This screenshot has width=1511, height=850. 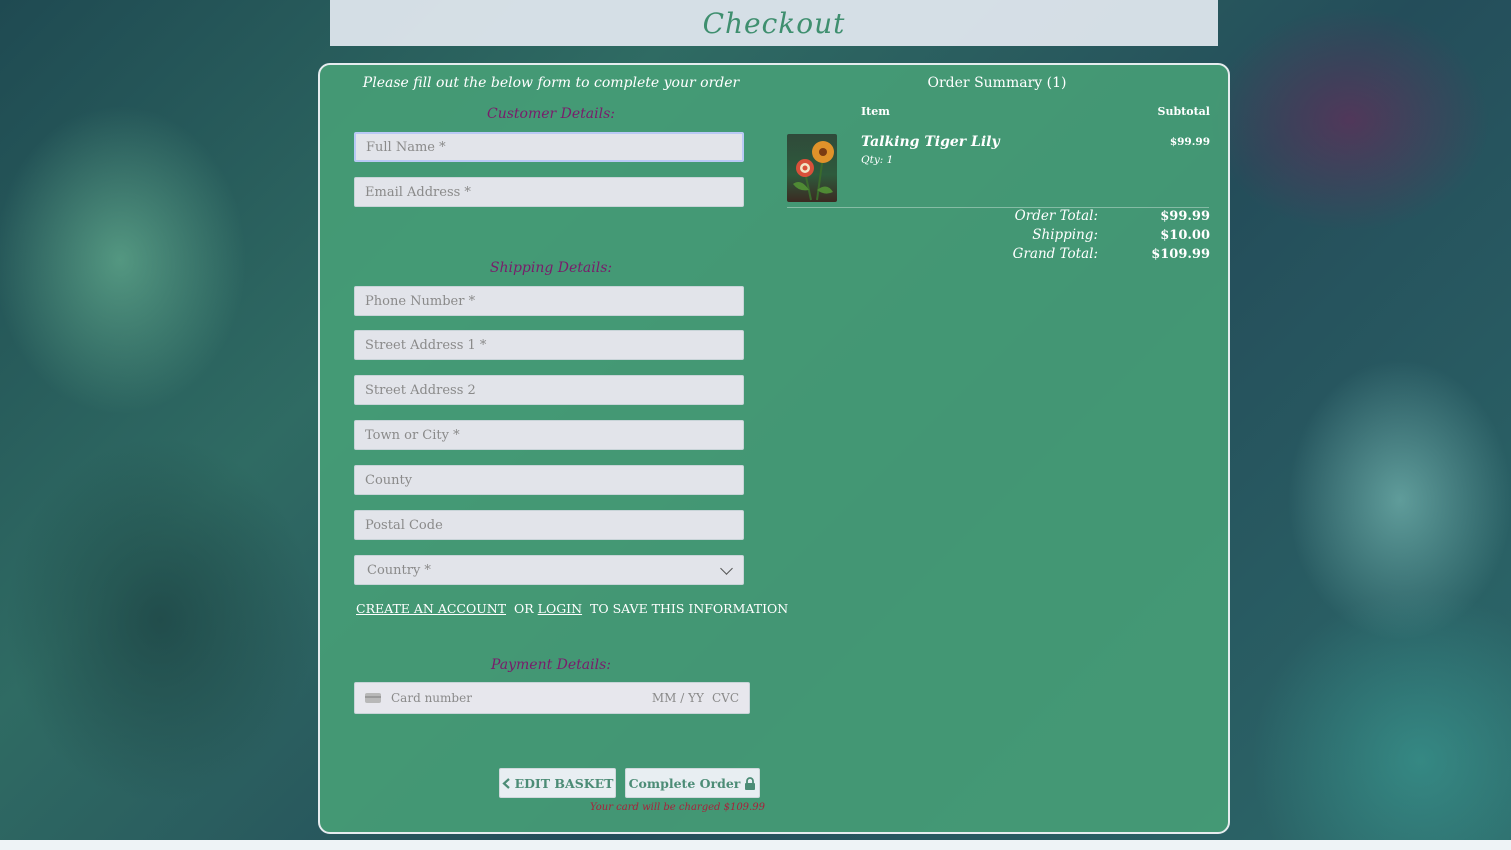 What do you see at coordinates (726, 568) in the screenshot?
I see `chevron-down-icon` at bounding box center [726, 568].